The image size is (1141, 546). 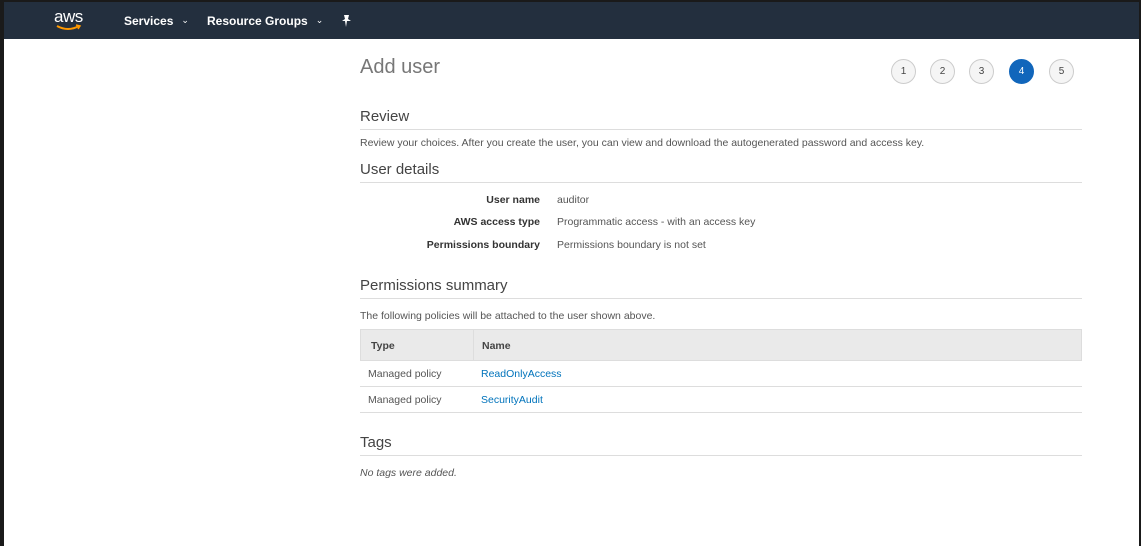 I want to click on aws-smile-icon, so click(x=69, y=27).